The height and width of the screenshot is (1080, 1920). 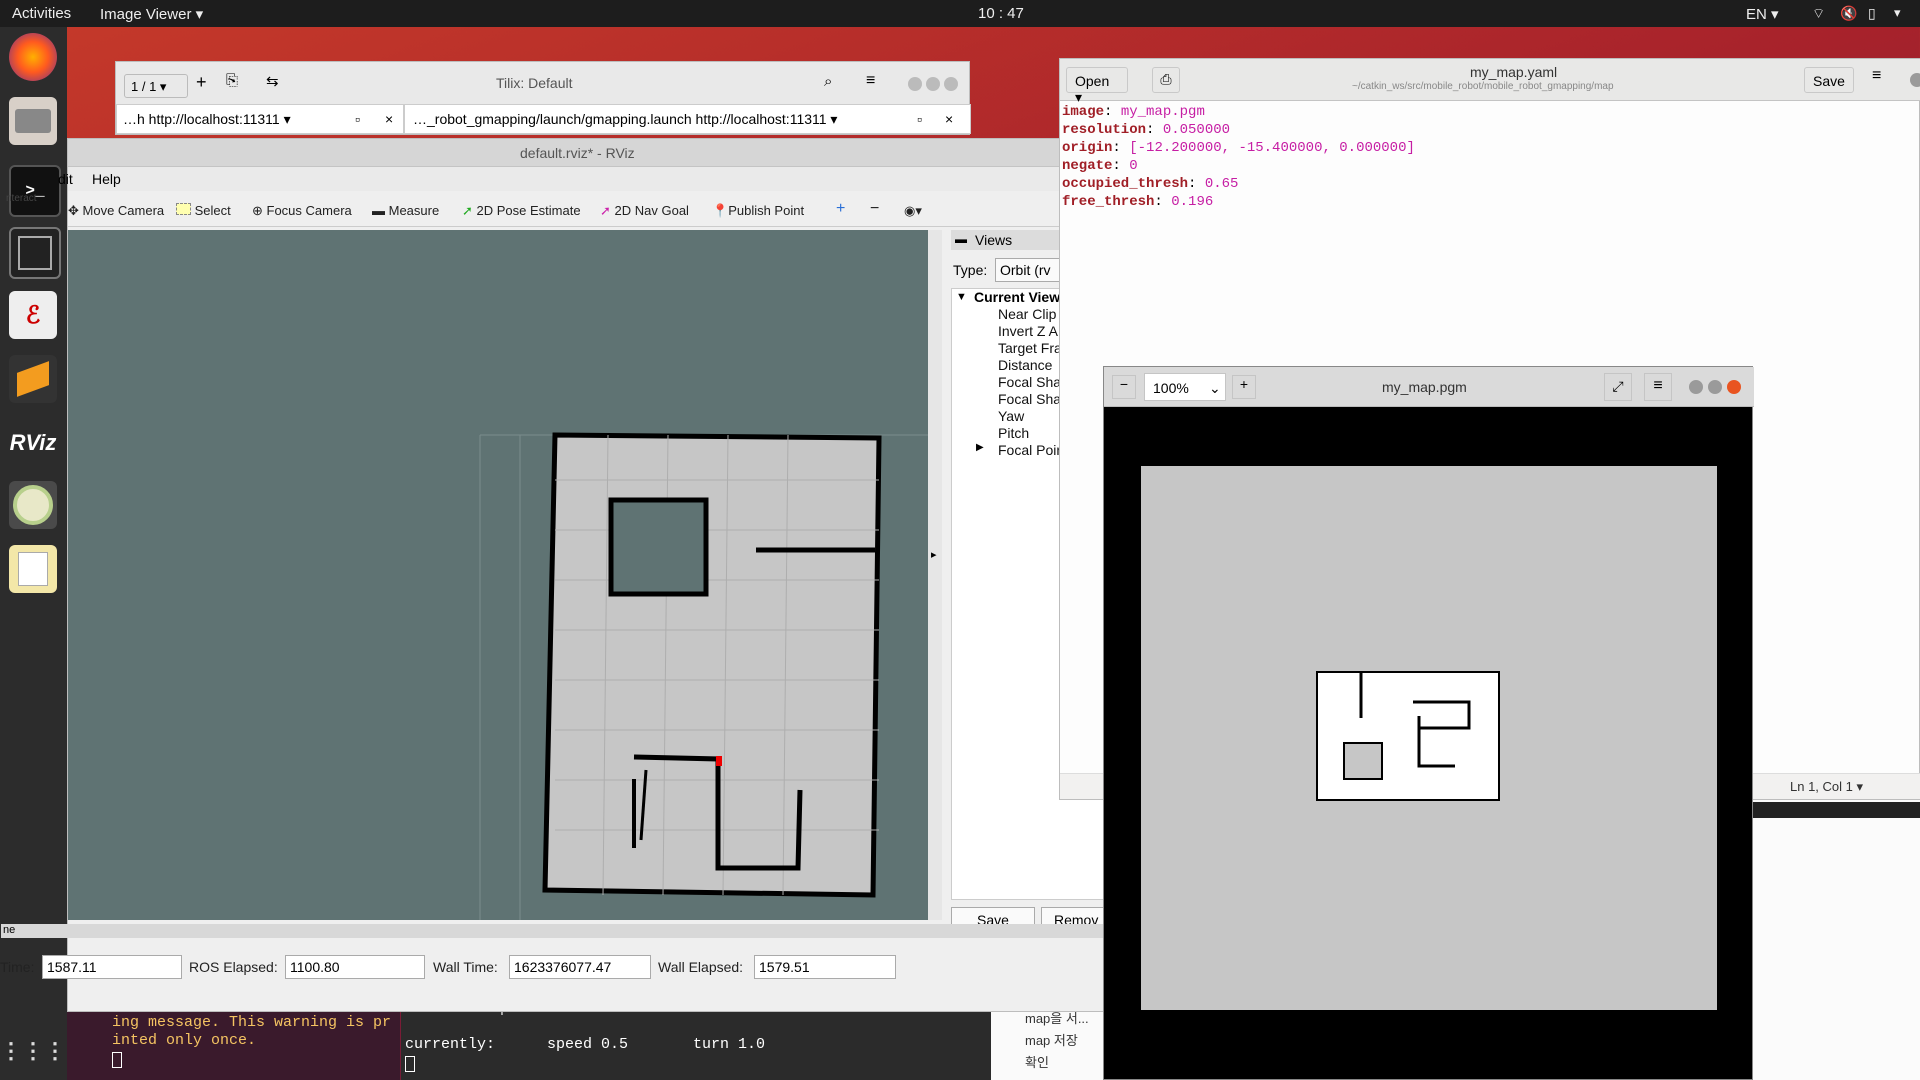 What do you see at coordinates (961, 297) in the screenshot?
I see `expand-arrow-icon: ▼` at bounding box center [961, 297].